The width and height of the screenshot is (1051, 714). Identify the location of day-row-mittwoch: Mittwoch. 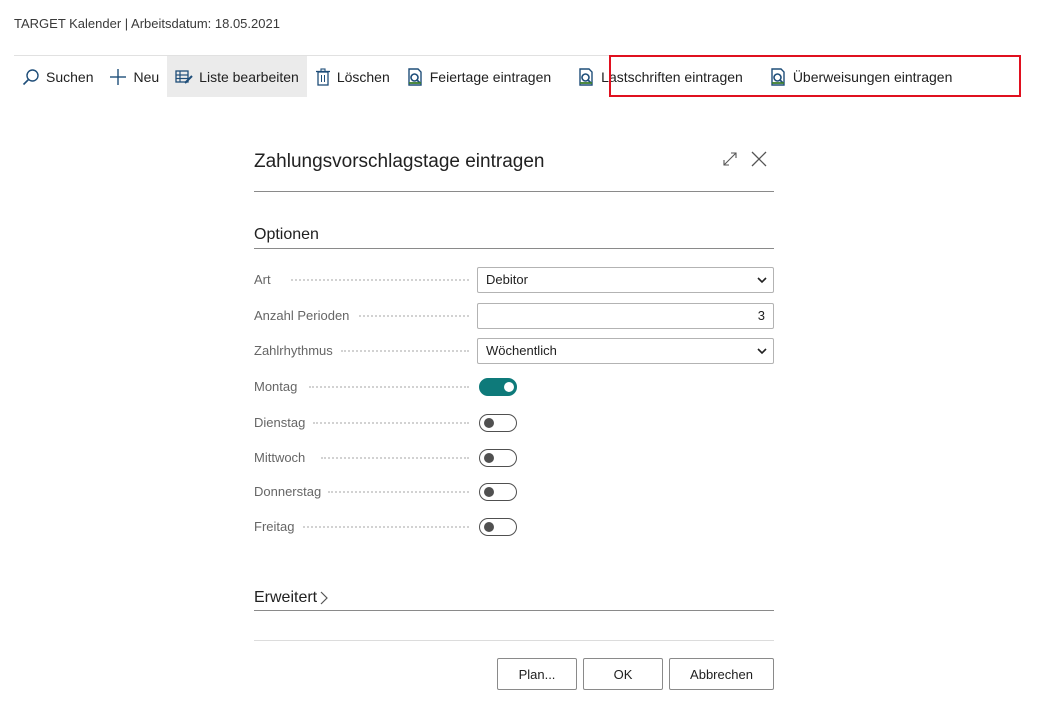
(514, 458).